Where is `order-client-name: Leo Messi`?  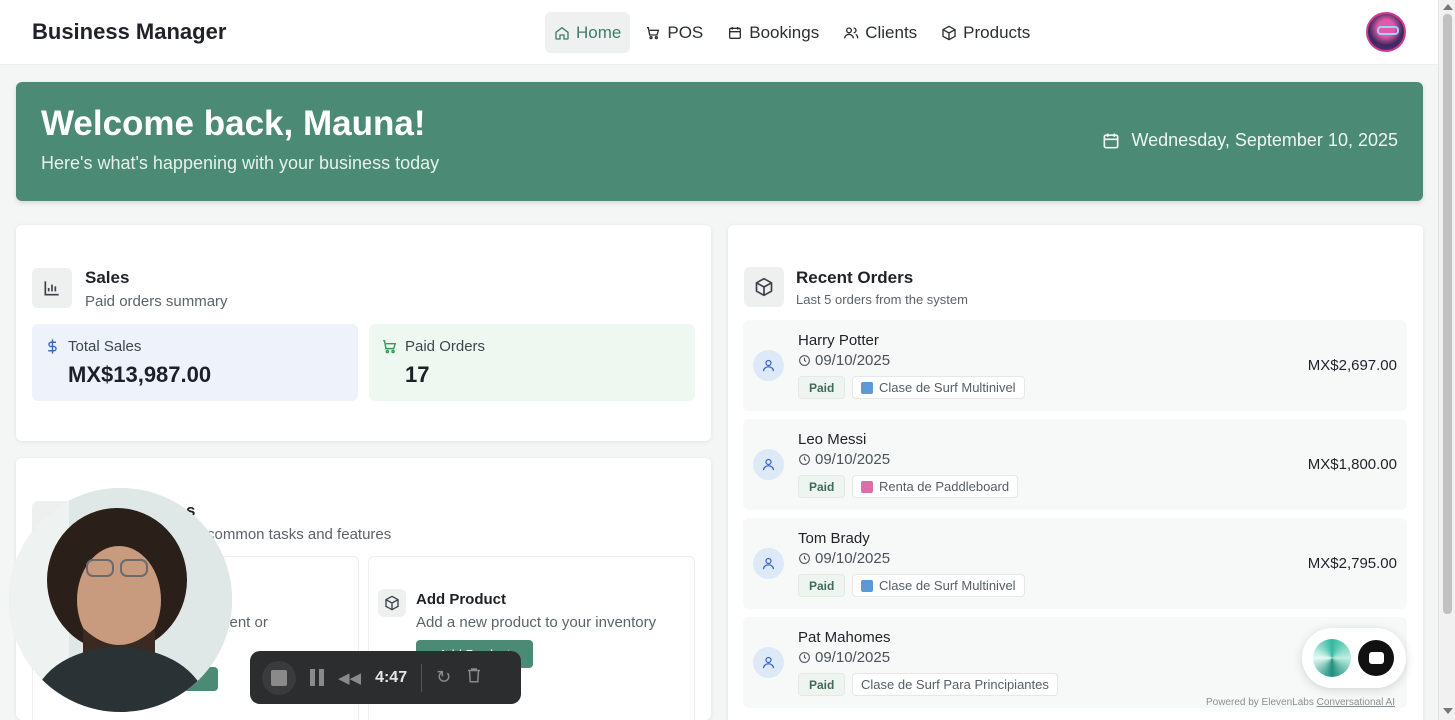 order-client-name: Leo Messi is located at coordinates (832, 439).